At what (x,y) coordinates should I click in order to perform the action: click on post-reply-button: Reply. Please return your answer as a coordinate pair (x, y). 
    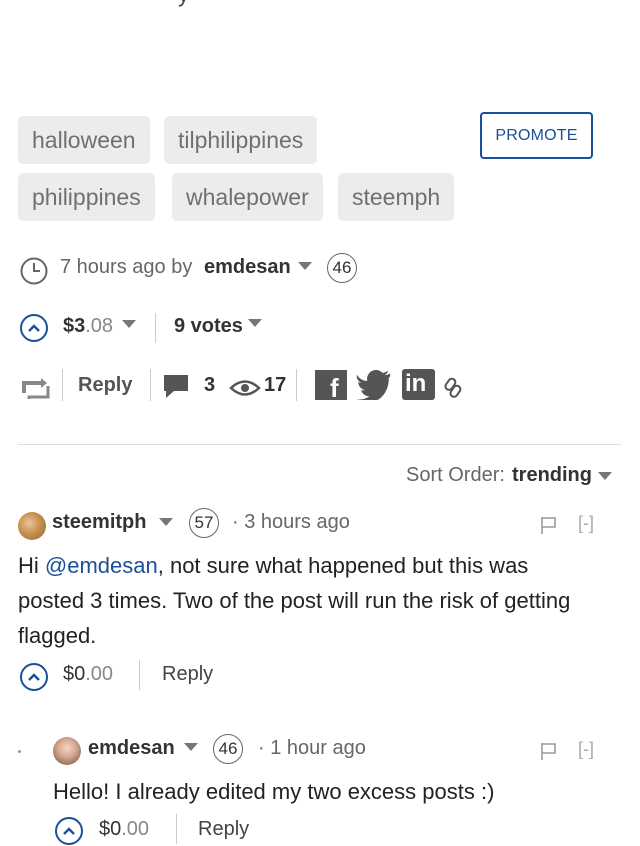
    Looking at the image, I should click on (105, 385).